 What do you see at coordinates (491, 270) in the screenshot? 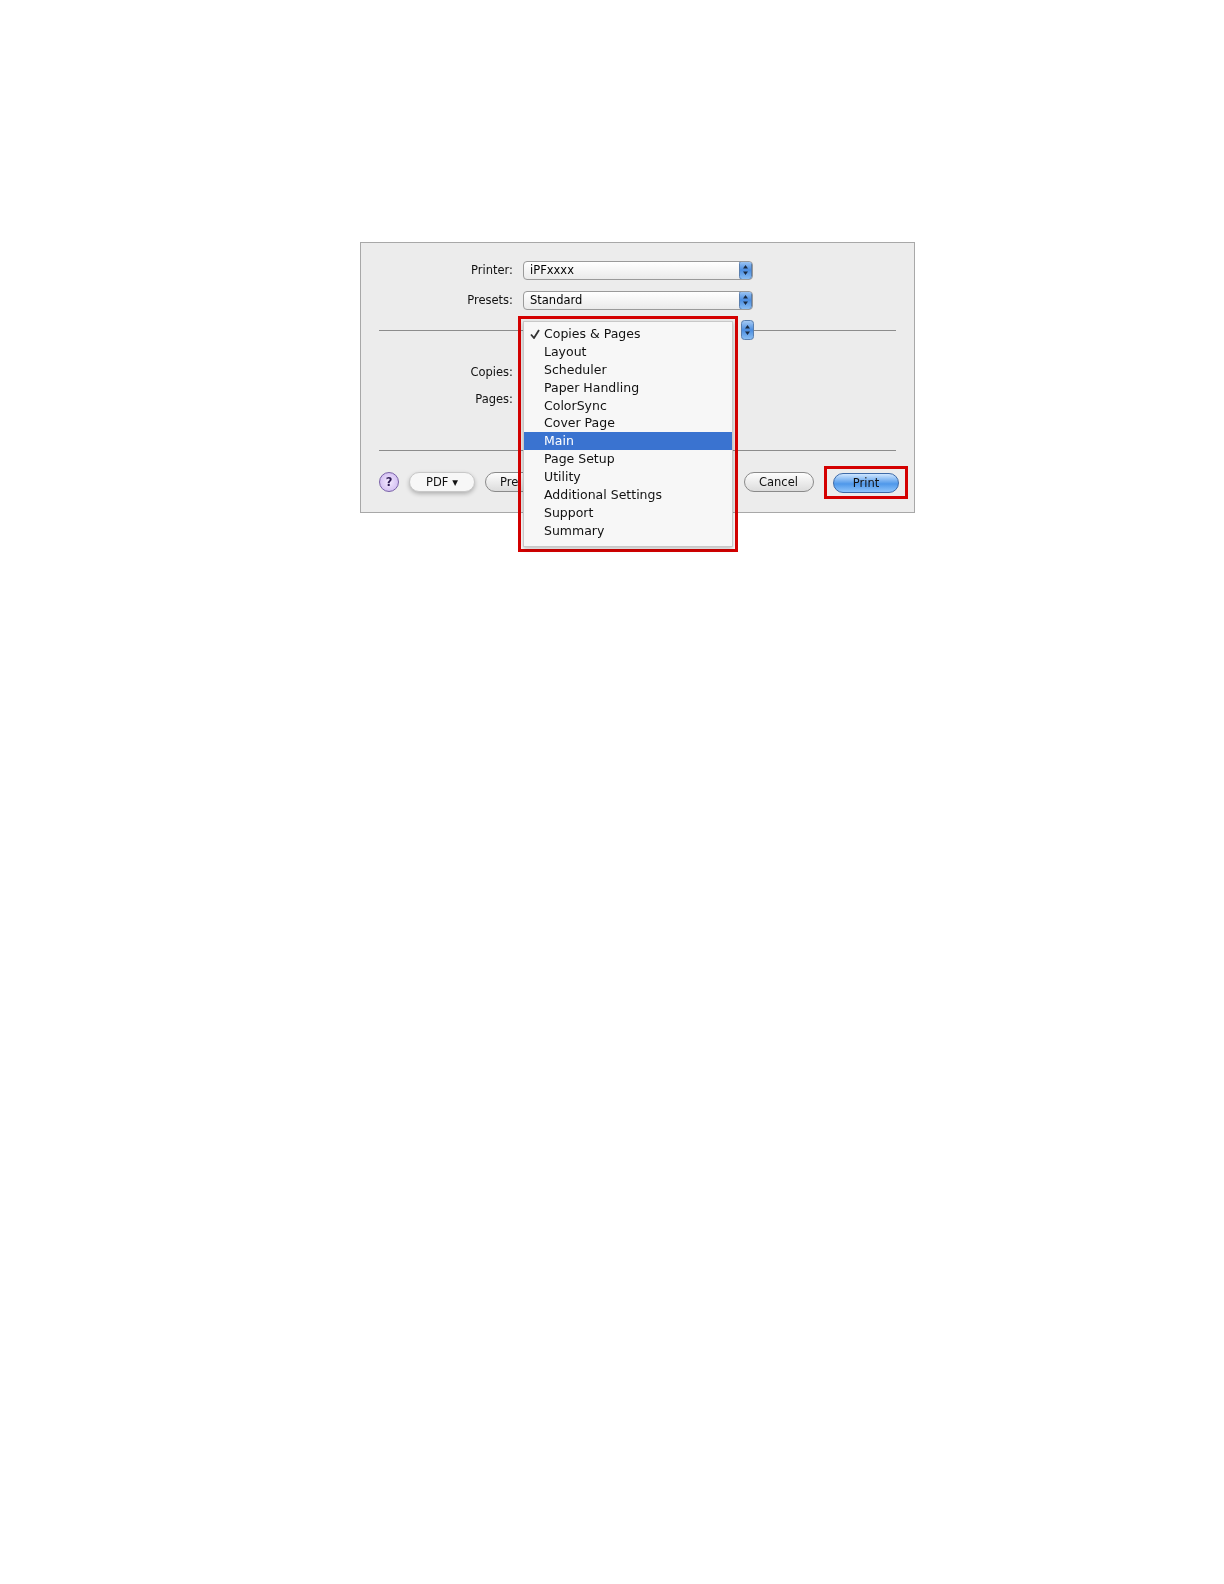
I see `field-label: Printer:` at bounding box center [491, 270].